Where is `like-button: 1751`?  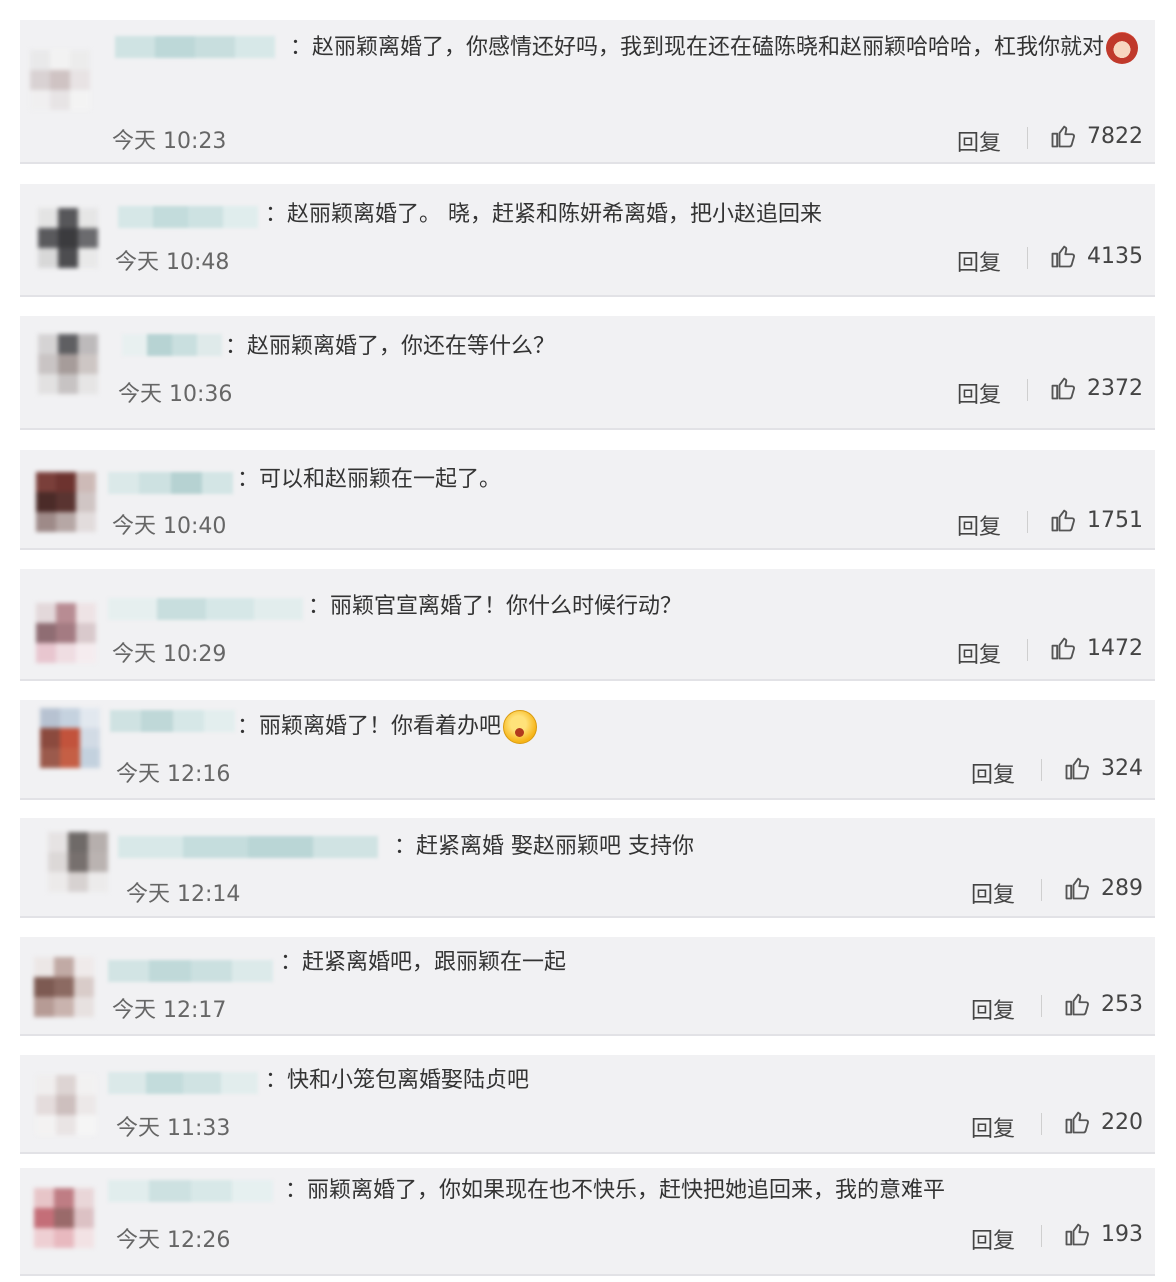
like-button: 1751 is located at coordinates (1096, 520).